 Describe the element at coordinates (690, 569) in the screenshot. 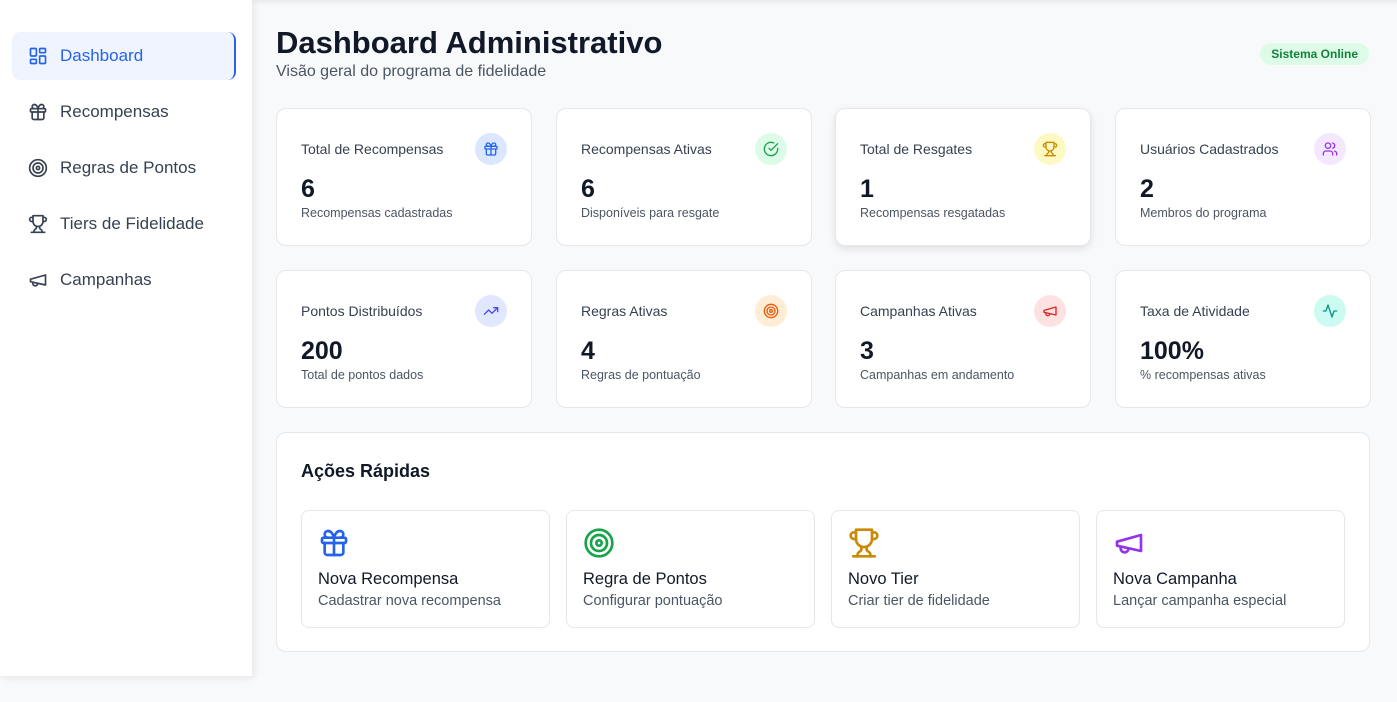

I see `regra-de-pontos-button: Regra de Pontos Configurar pontuação` at that location.